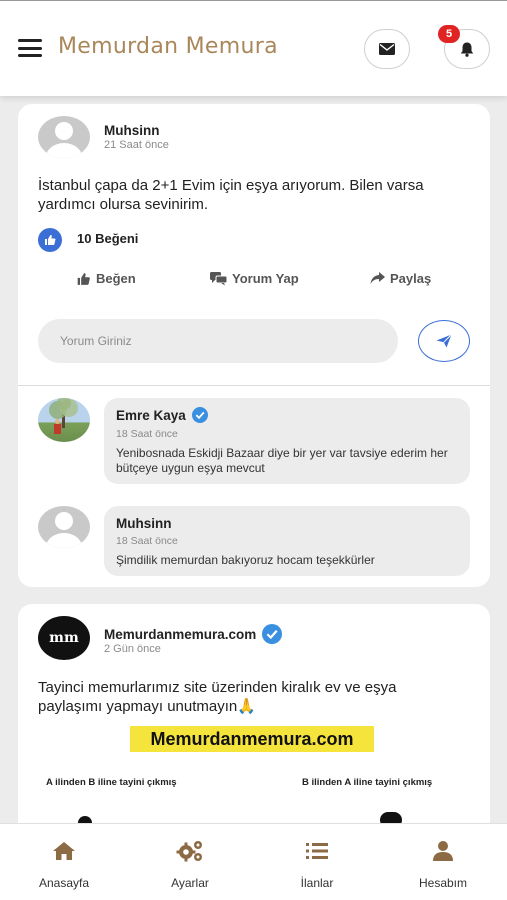 The width and height of the screenshot is (507, 900). Describe the element at coordinates (317, 883) in the screenshot. I see `nav-label: İlanlar` at that location.